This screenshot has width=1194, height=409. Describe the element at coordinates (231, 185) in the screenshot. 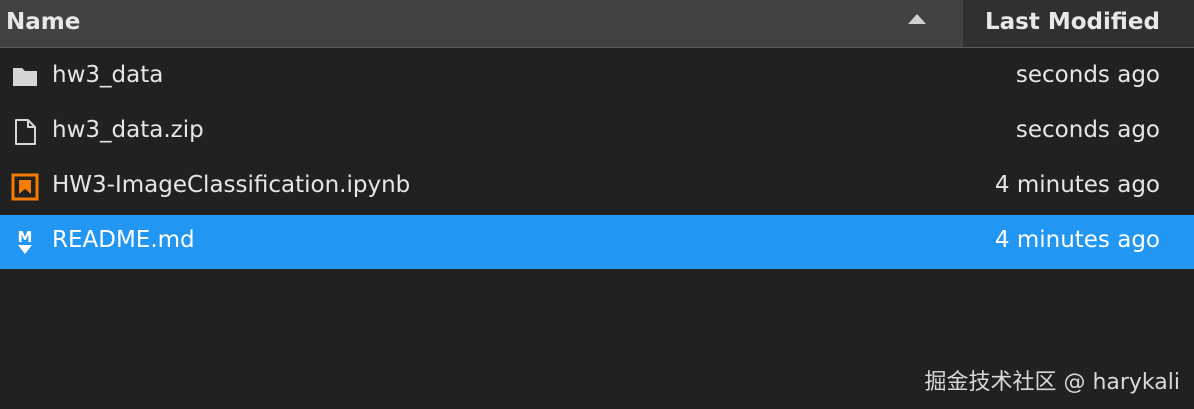

I see `file-name: HW3-ImageClassification.ipynb` at that location.